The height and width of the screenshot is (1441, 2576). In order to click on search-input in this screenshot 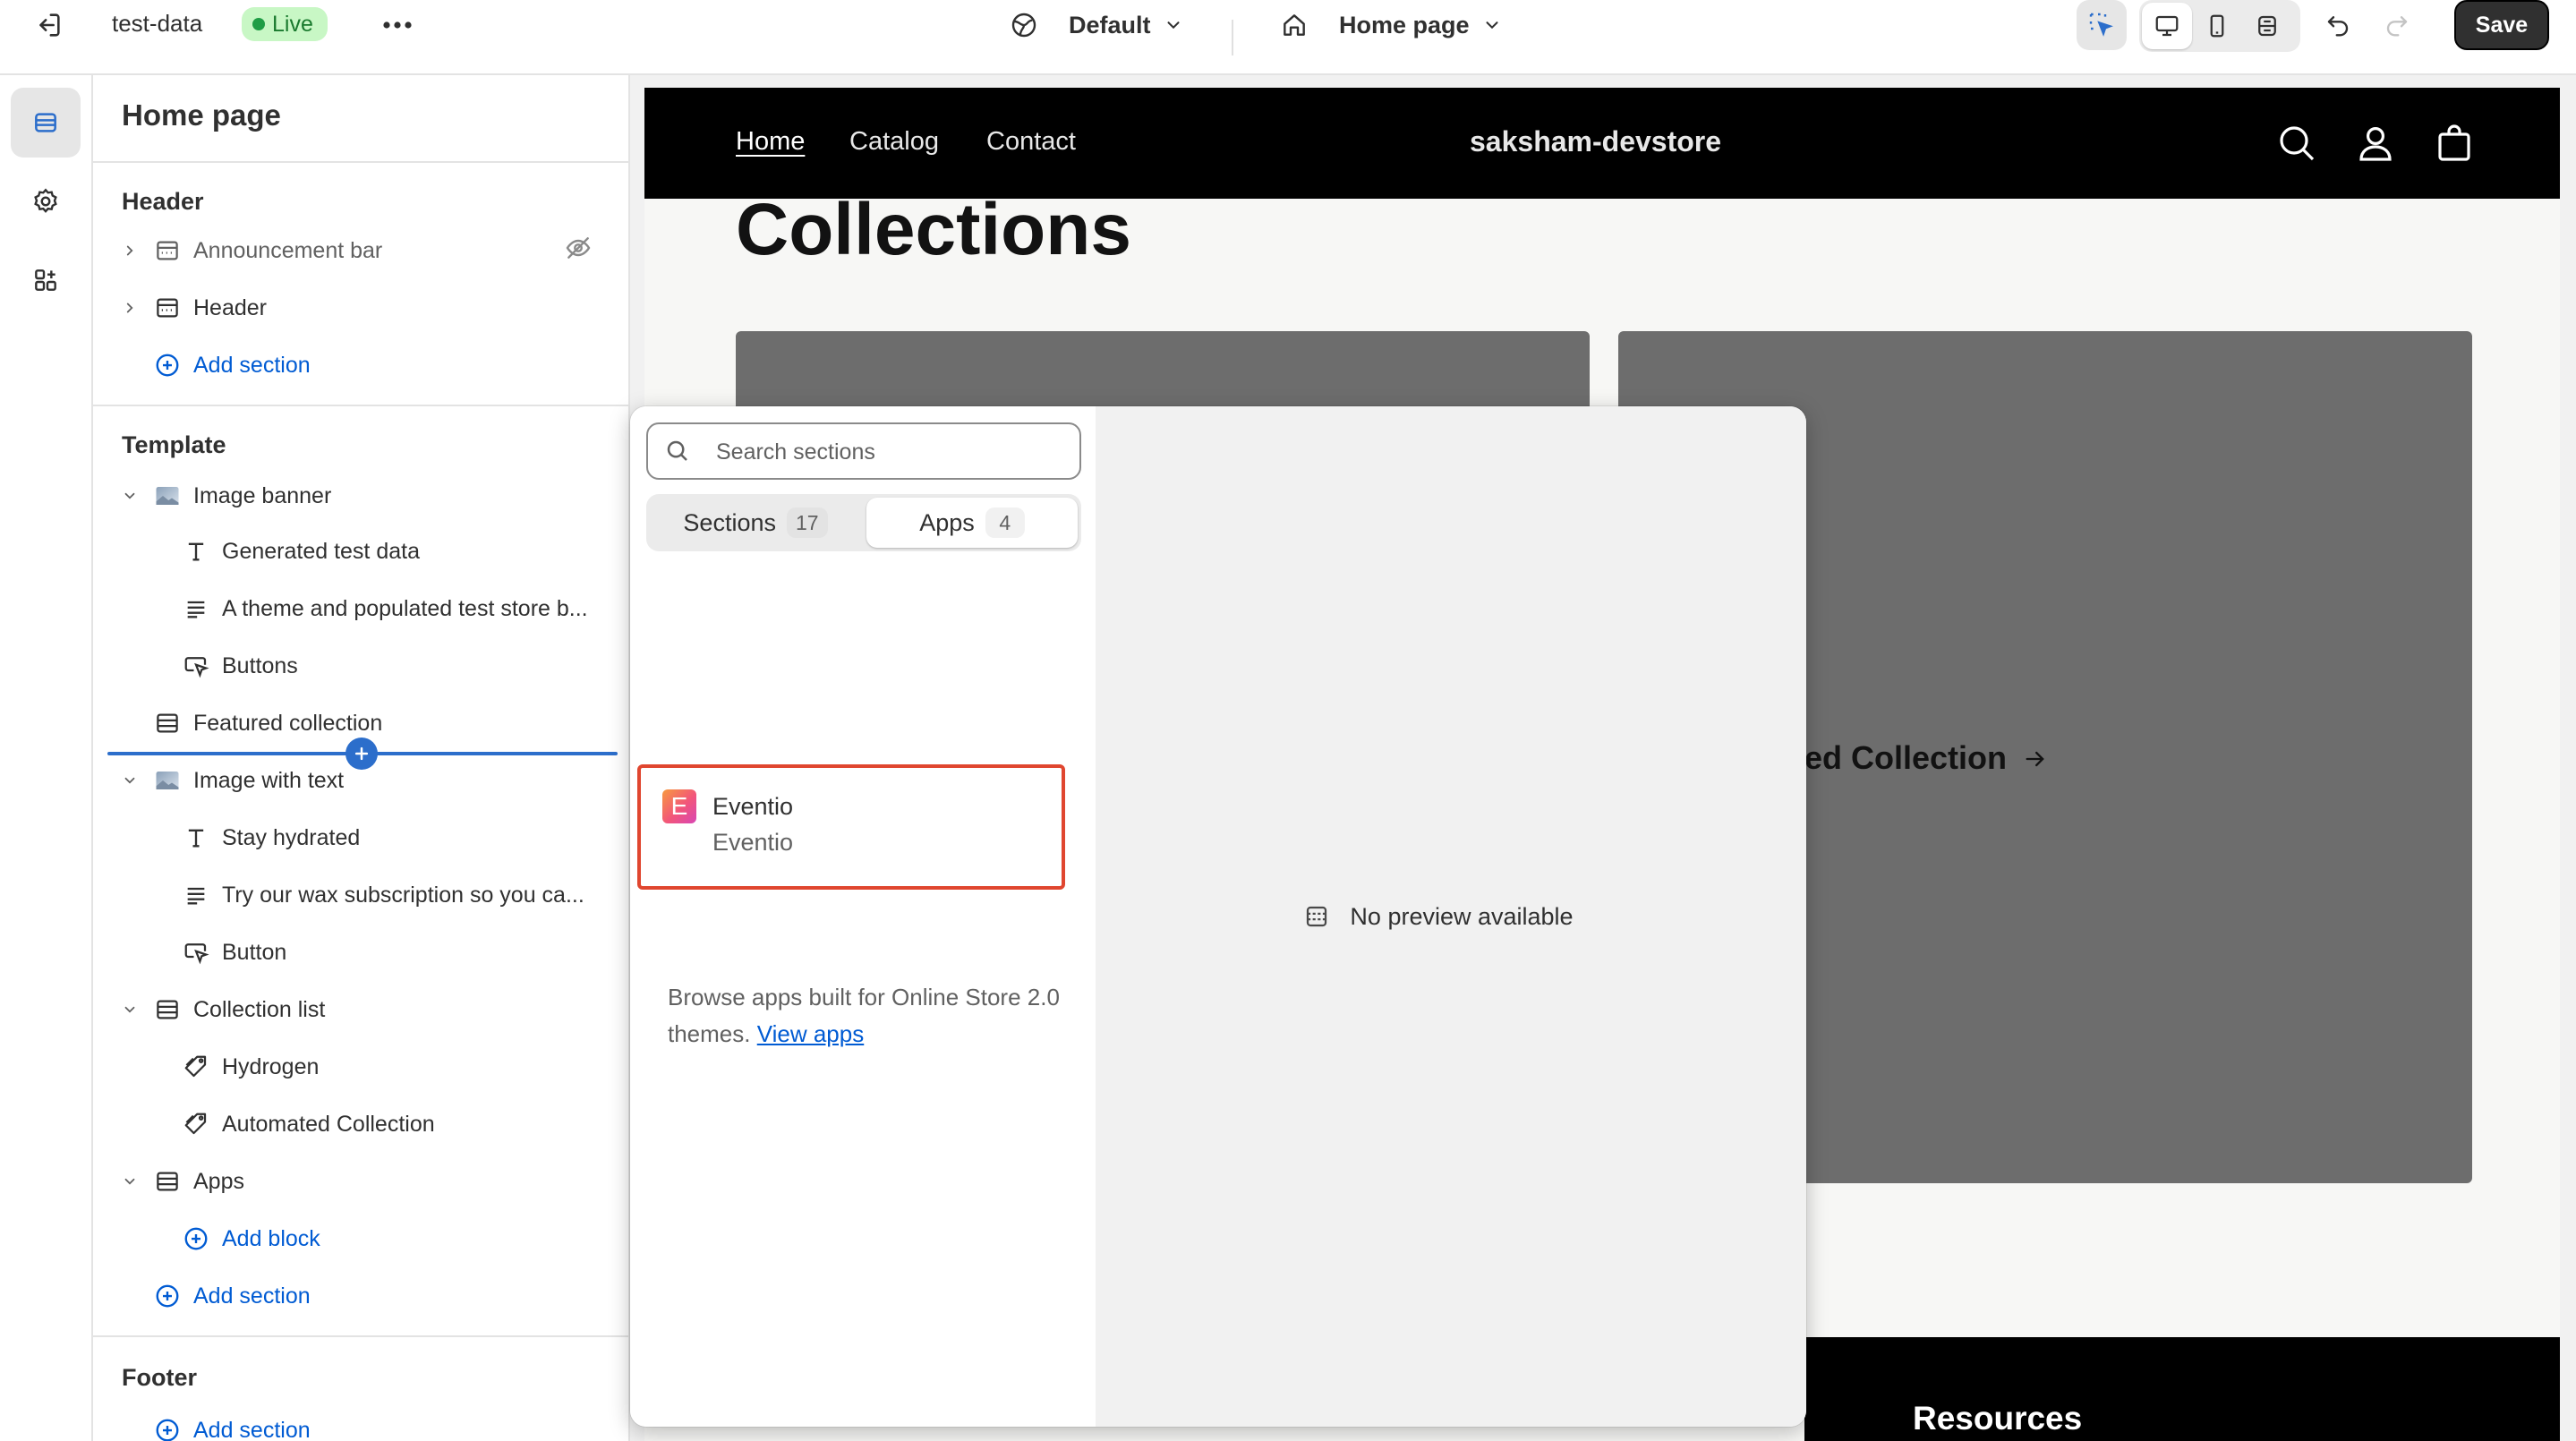, I will do `click(890, 452)`.